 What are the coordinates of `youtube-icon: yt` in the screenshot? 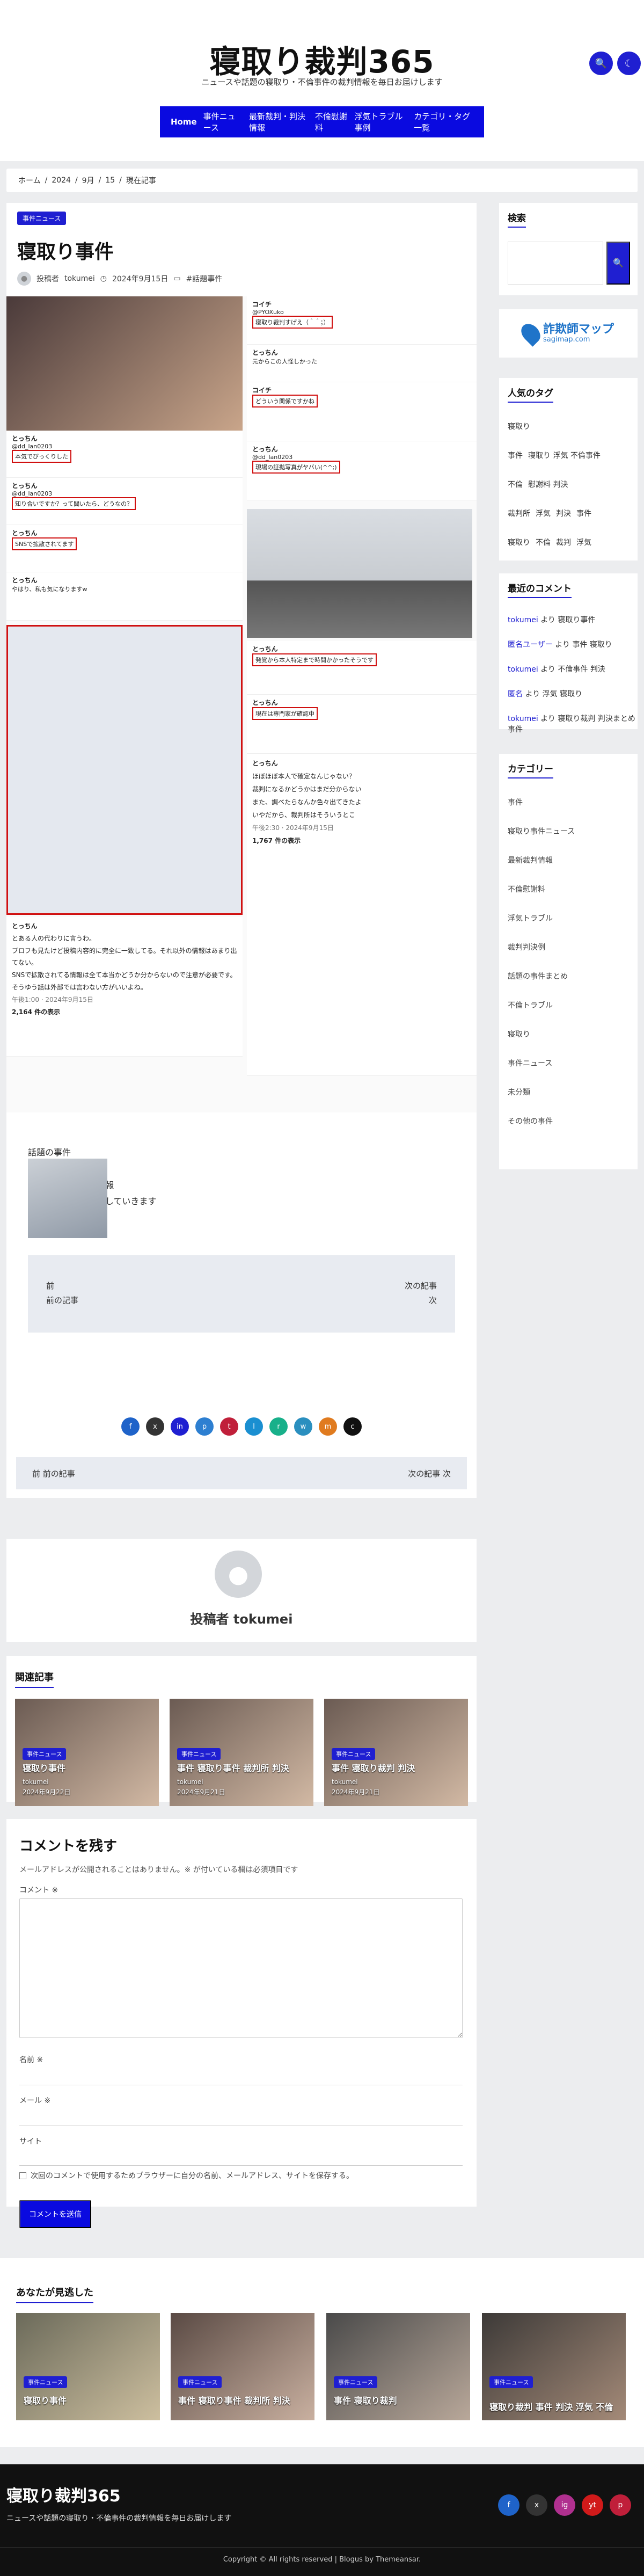 It's located at (592, 2505).